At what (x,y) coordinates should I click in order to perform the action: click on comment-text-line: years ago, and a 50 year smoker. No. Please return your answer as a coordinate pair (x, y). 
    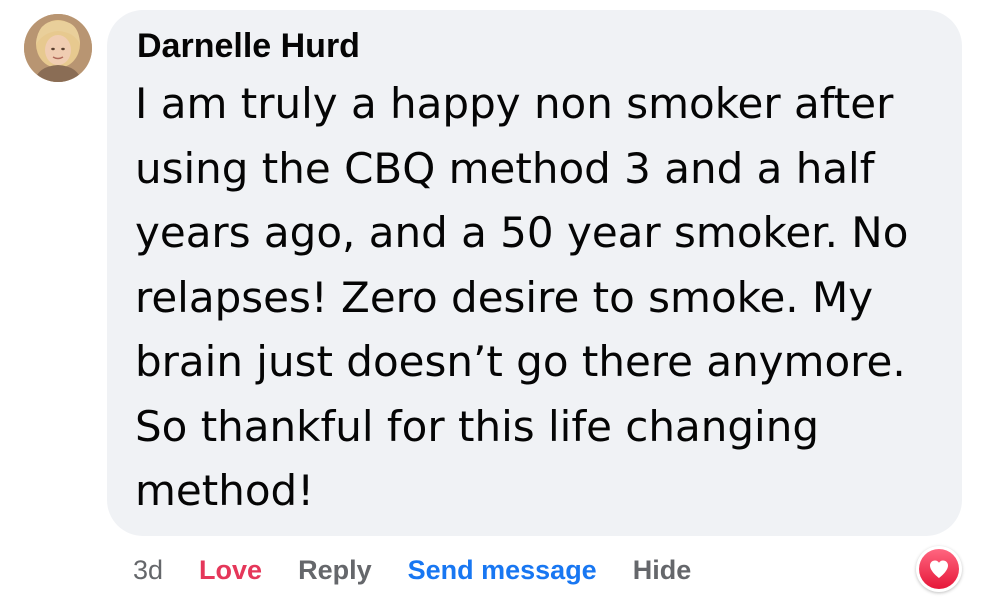
    Looking at the image, I should click on (522, 232).